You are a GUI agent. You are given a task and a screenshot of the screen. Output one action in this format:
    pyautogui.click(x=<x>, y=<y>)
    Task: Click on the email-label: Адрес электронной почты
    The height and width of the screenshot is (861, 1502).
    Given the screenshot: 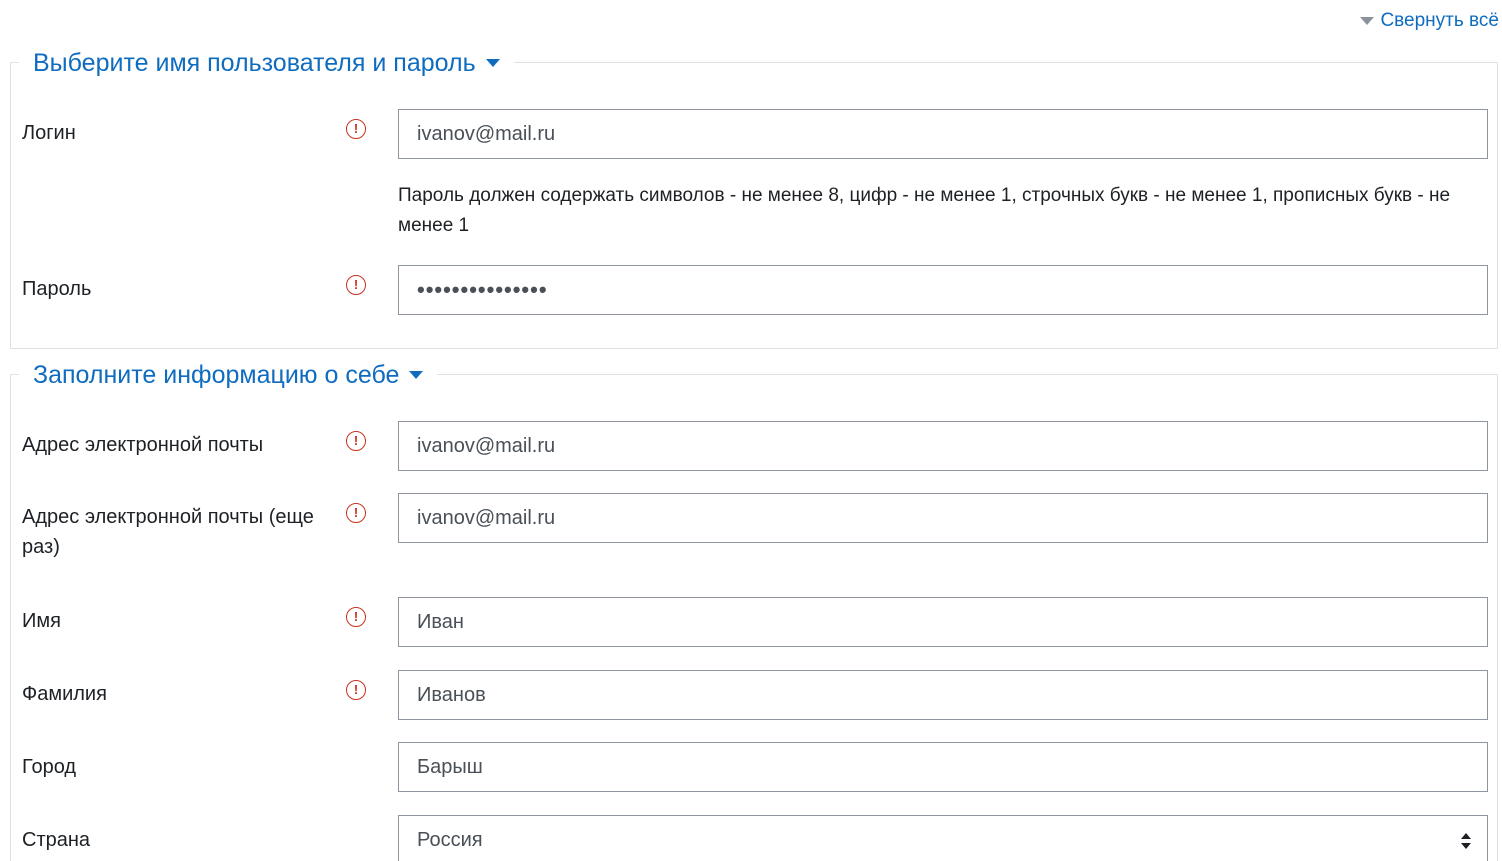 What is the action you would take?
    pyautogui.click(x=143, y=445)
    